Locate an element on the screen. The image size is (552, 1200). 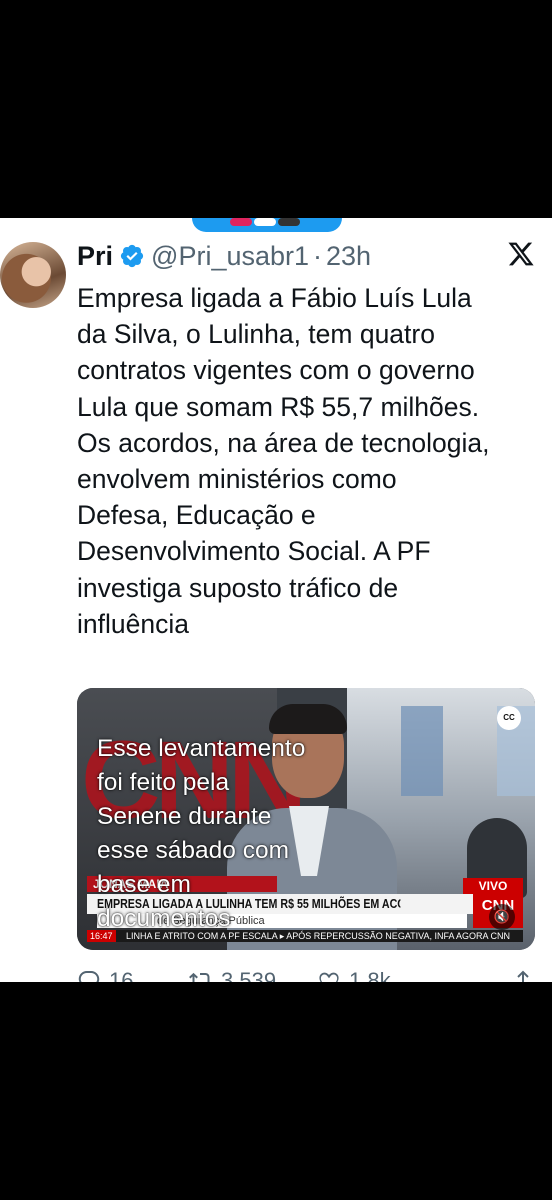
retweet-count: 3.539 is located at coordinates (249, 975).